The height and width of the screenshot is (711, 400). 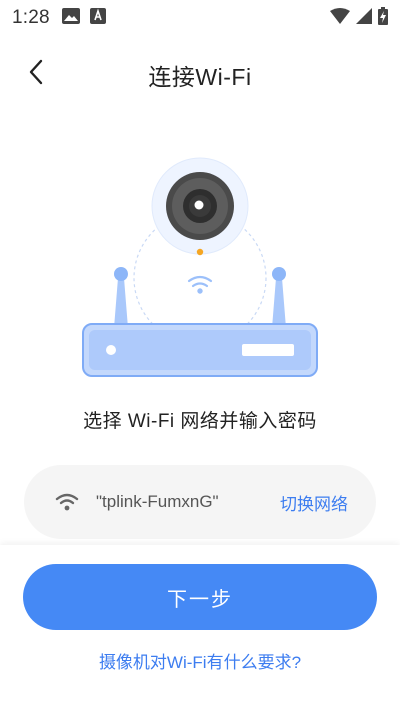 I want to click on next-button: 下一步, so click(x=200, y=597).